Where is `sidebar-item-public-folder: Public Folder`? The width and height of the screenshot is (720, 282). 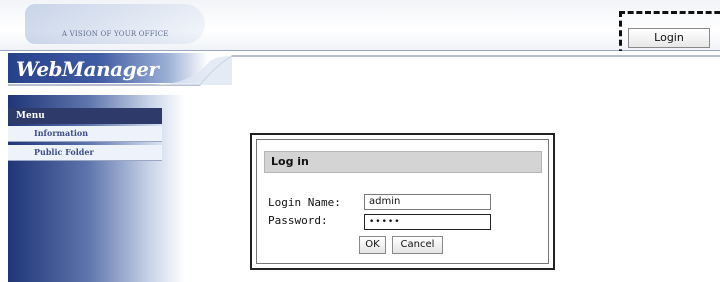 sidebar-item-public-folder: Public Folder is located at coordinates (85, 153).